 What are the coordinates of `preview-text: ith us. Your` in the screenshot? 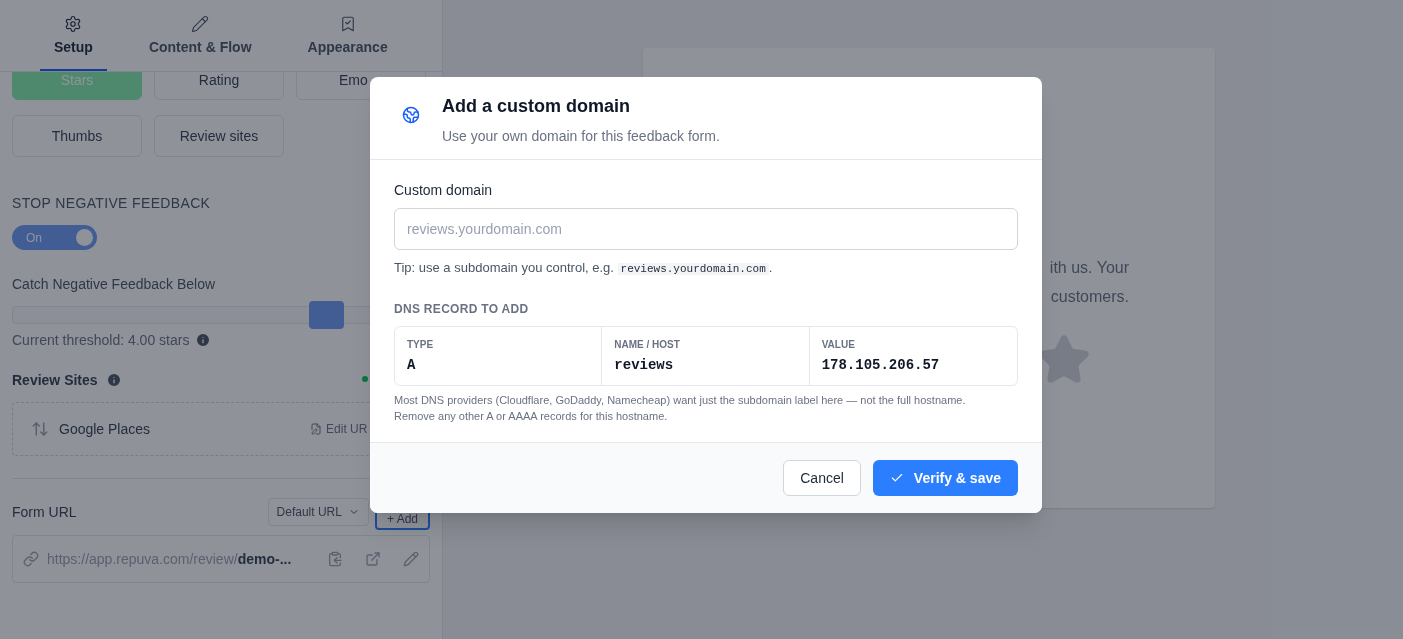 It's located at (1089, 268).